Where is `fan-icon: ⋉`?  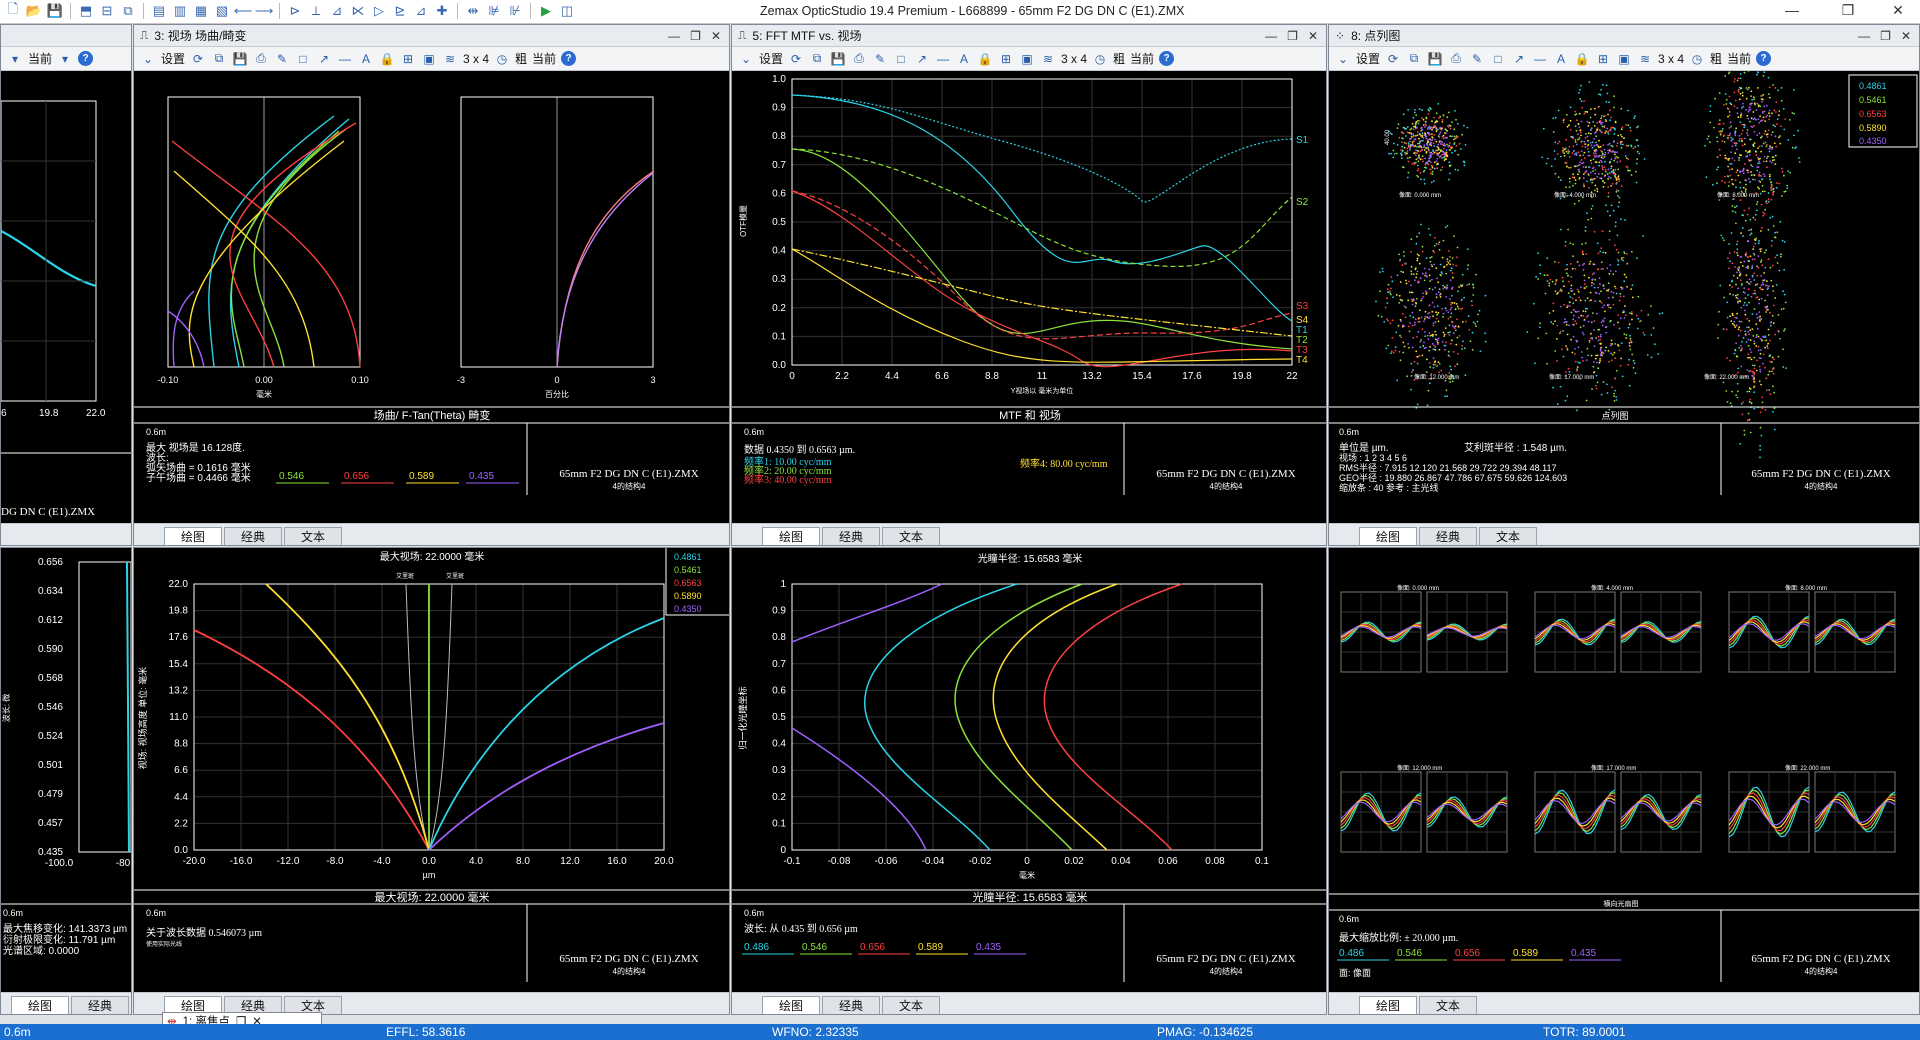 fan-icon: ⋉ is located at coordinates (358, 11).